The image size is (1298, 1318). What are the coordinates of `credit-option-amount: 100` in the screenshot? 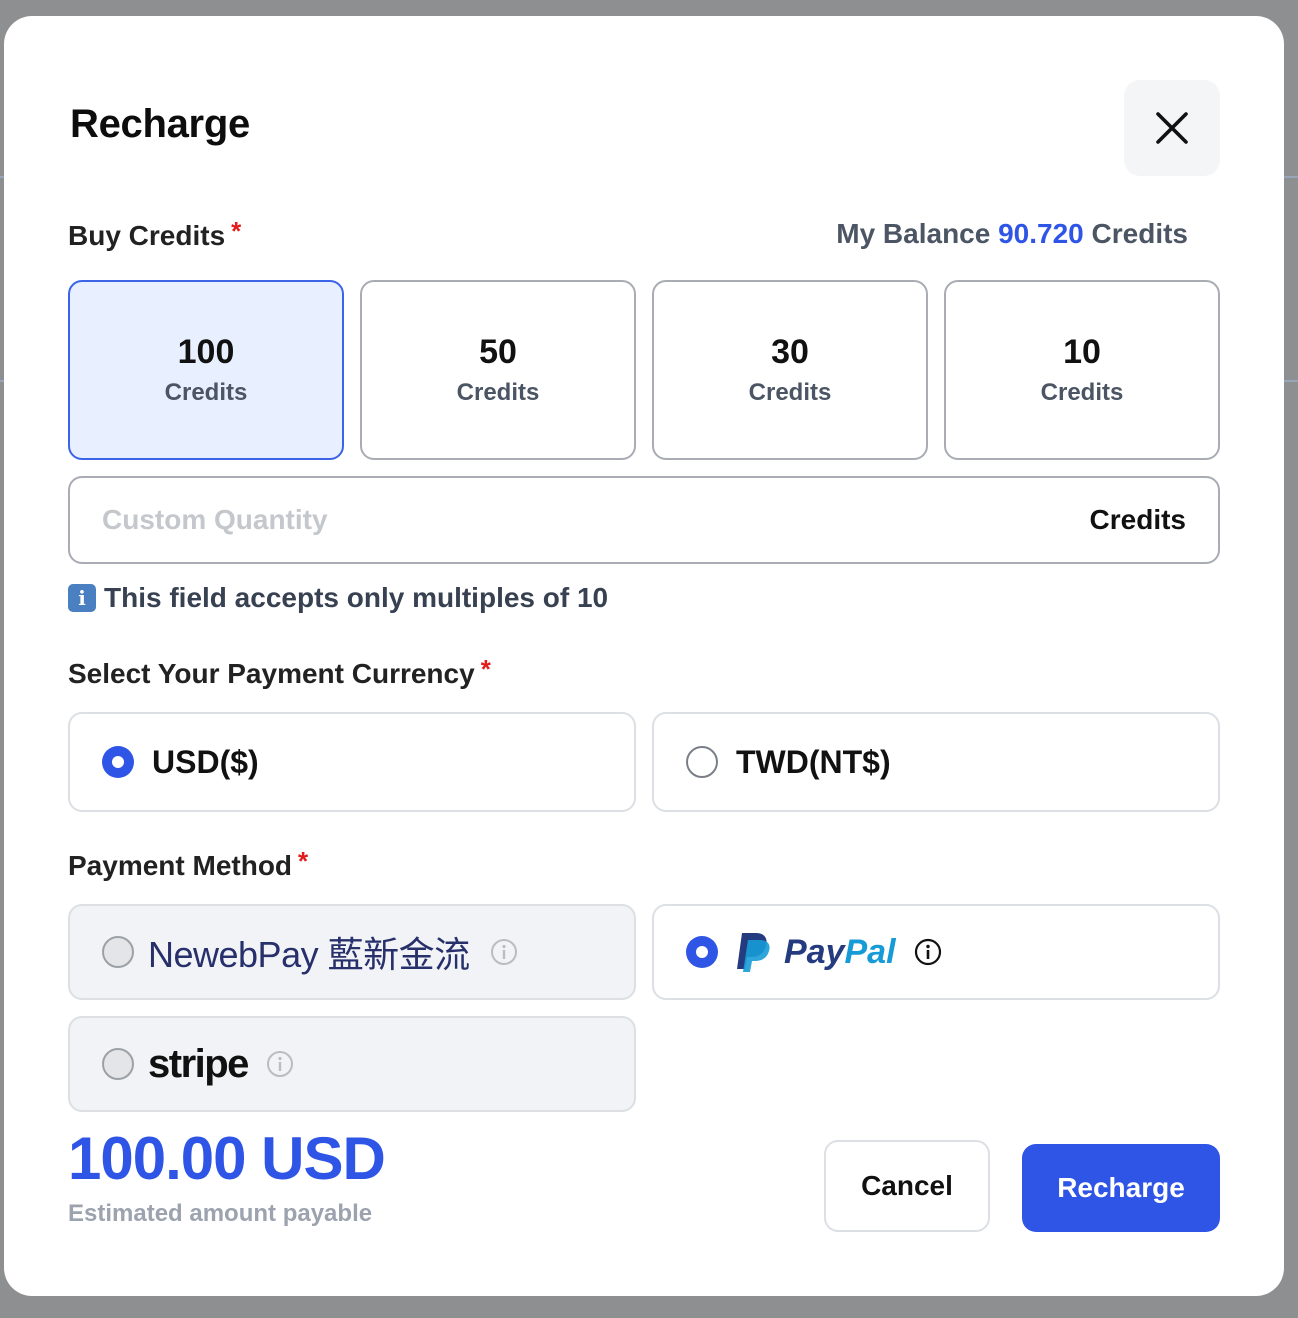 It's located at (206, 352).